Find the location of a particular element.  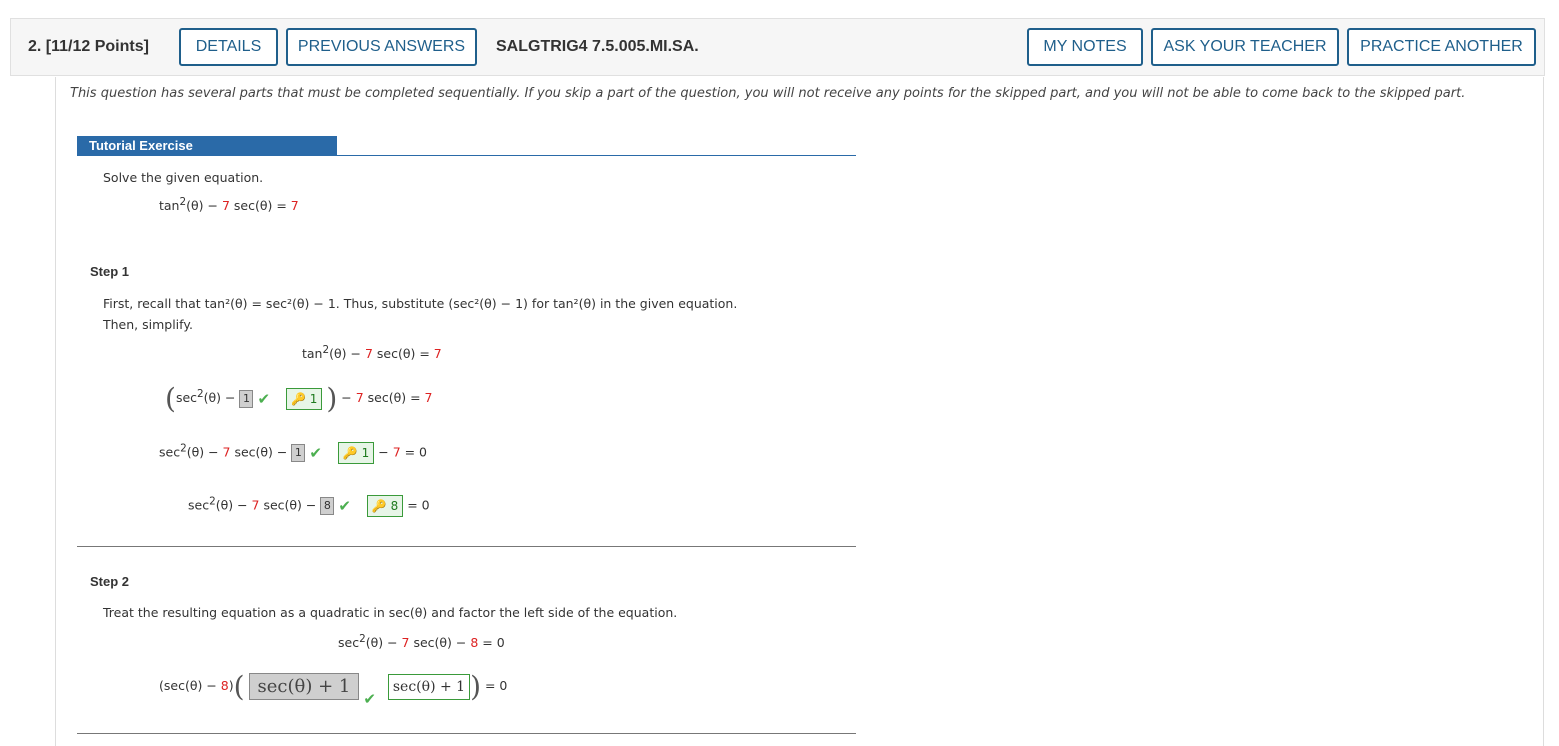

question-number-points: 2. [11/12 Points] is located at coordinates (88, 46).